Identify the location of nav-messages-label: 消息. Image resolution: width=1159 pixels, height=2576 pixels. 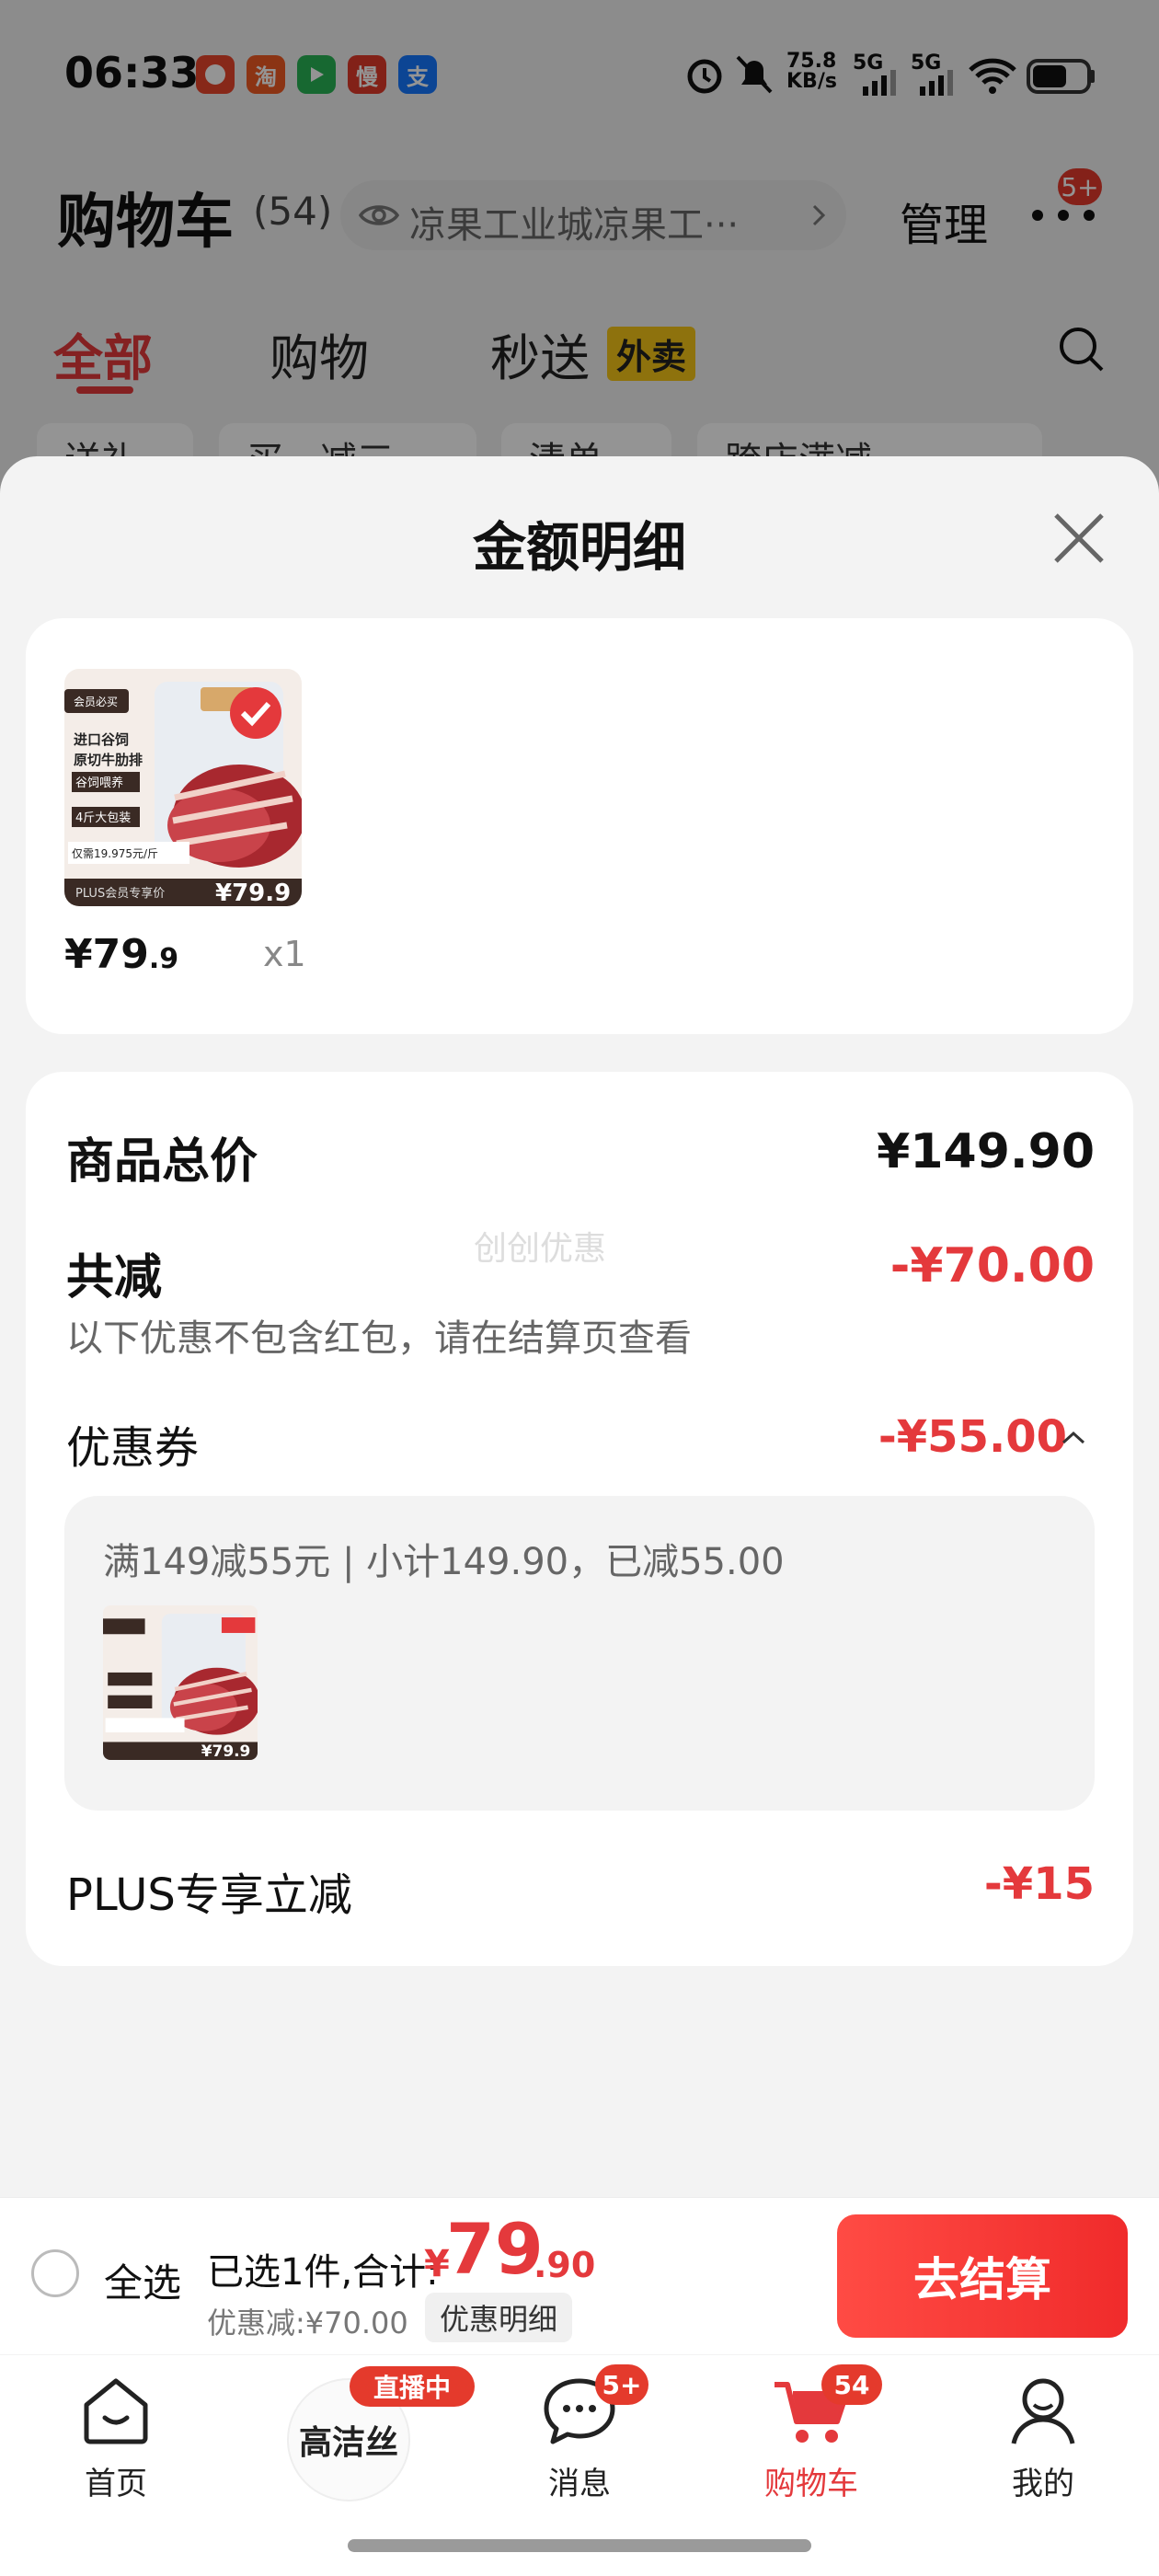
(579, 2480).